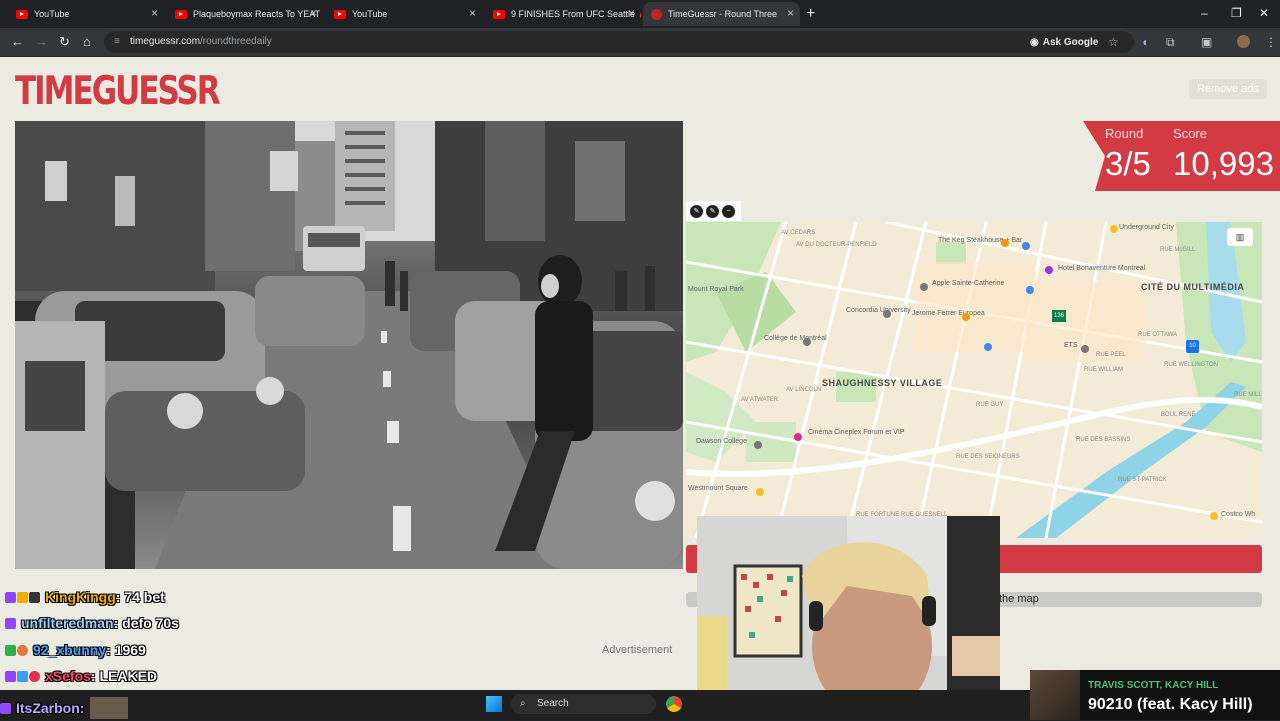 The width and height of the screenshot is (1280, 721). I want to click on map-label-av-cedars: AV CEDARS, so click(798, 233).